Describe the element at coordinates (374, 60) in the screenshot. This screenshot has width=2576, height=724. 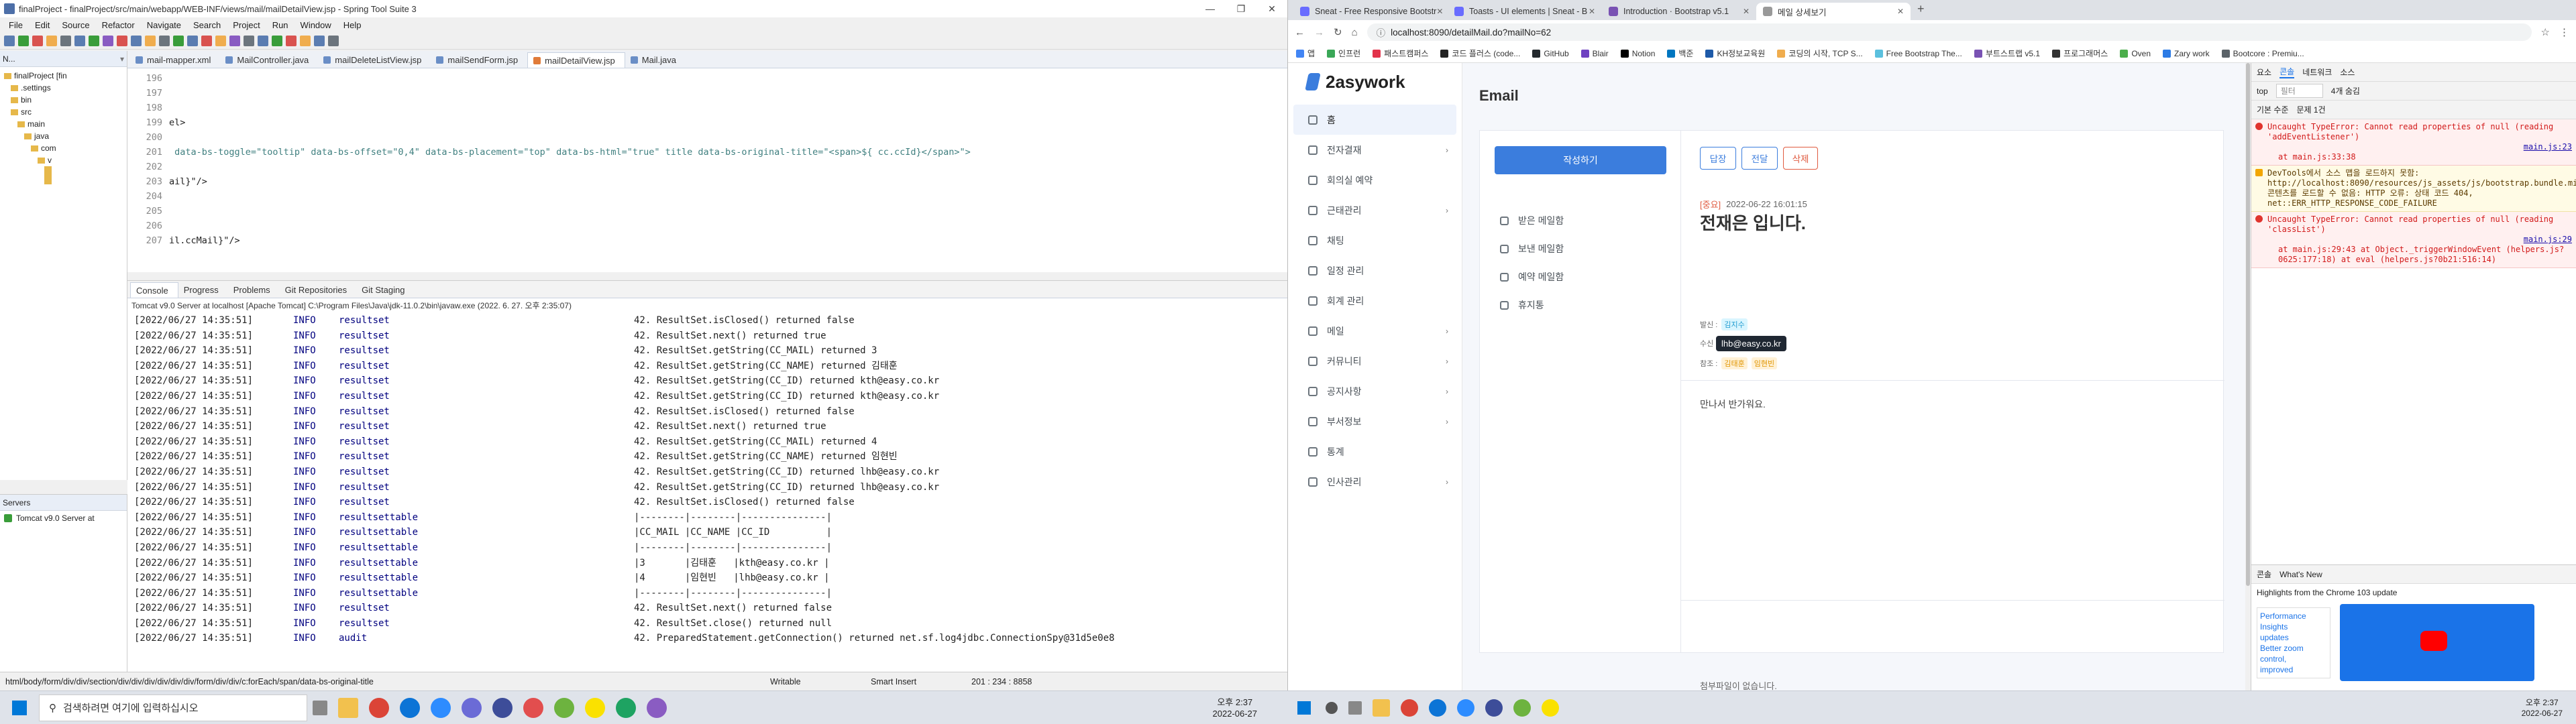
I see `editor-tab: mailDeleteListView.jsp` at that location.